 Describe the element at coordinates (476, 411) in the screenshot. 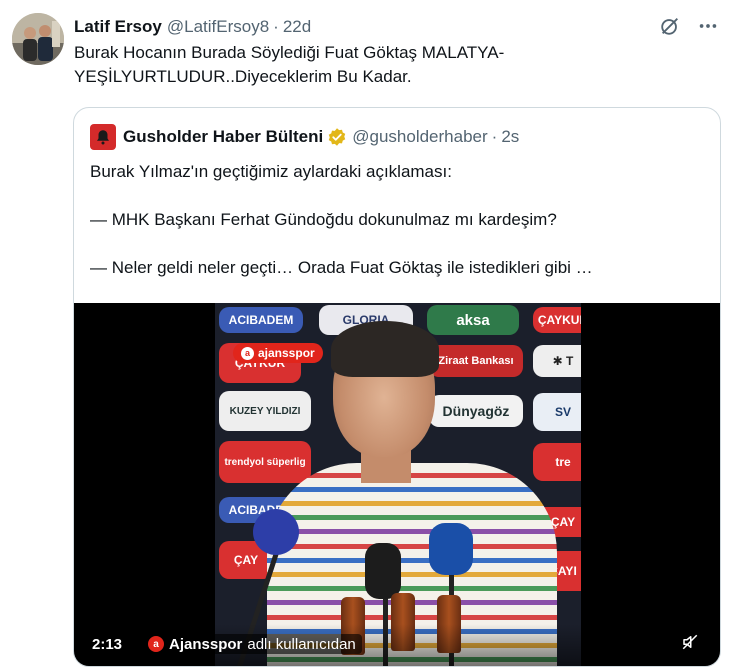

I see `sponsor-logo: Dünyagöz` at that location.